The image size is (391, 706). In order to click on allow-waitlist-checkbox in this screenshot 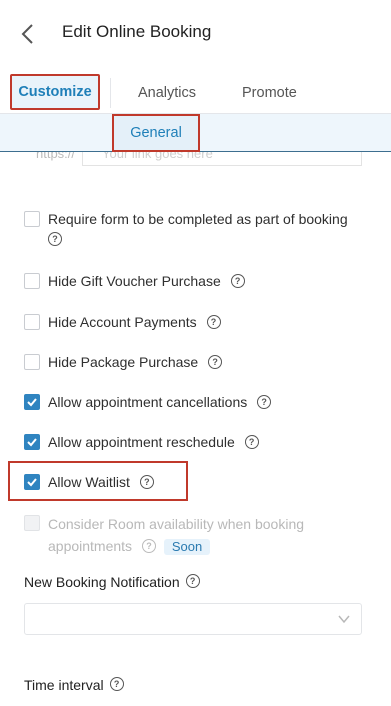, I will do `click(32, 482)`.